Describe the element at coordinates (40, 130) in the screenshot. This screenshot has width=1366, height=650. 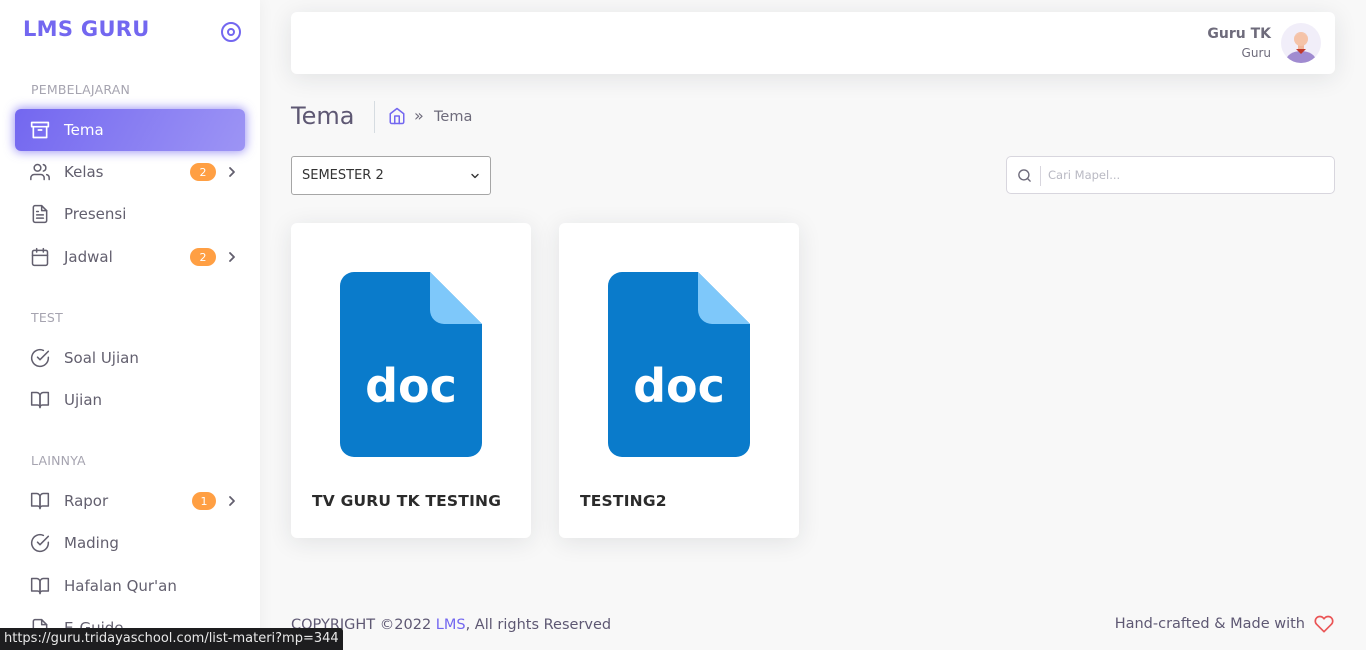
I see `archive-icon` at that location.